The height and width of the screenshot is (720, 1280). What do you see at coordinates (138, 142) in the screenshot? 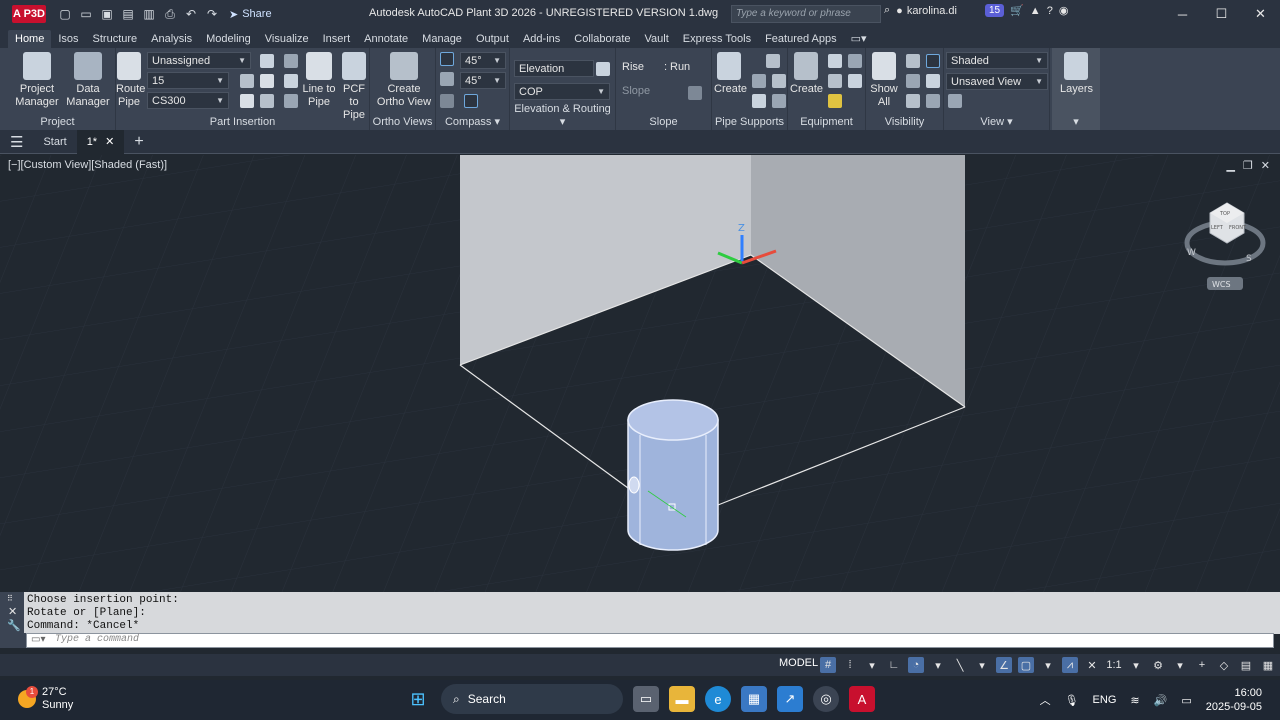
I see `new-tab-button: +` at bounding box center [138, 142].